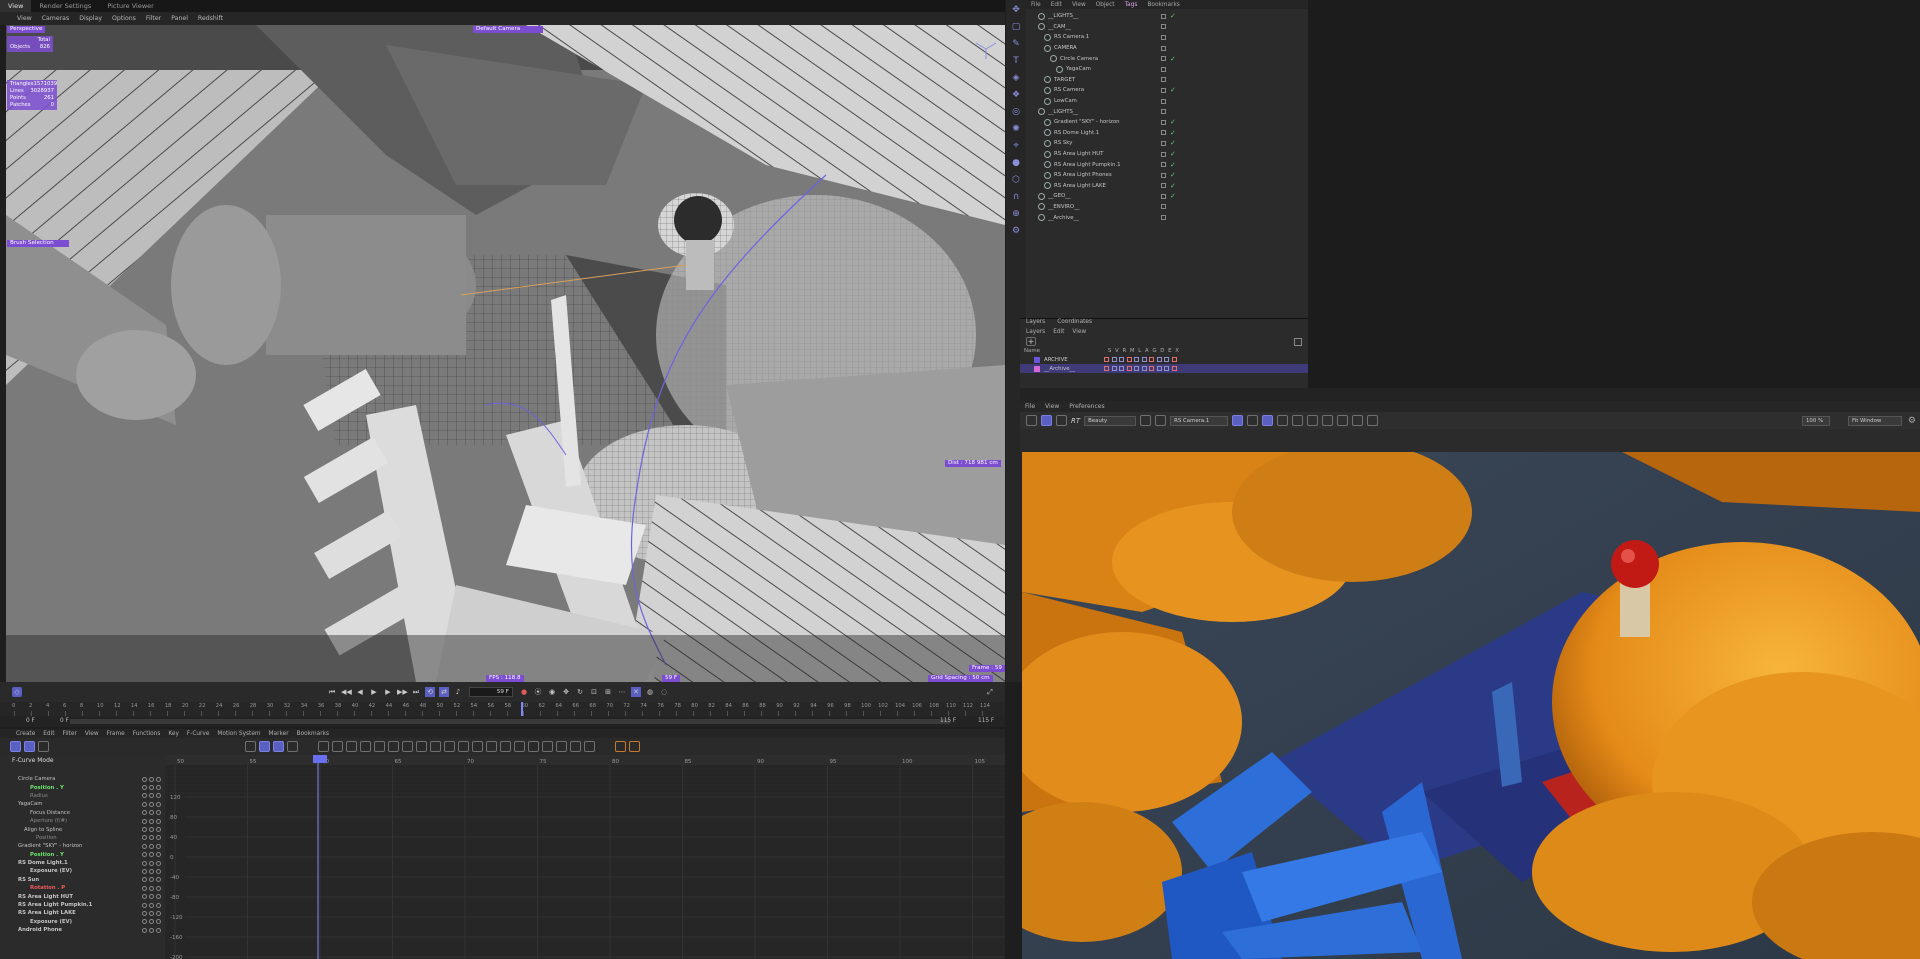 The height and width of the screenshot is (959, 1920). What do you see at coordinates (1031, 420) in the screenshot?
I see `render-region-icon` at bounding box center [1031, 420].